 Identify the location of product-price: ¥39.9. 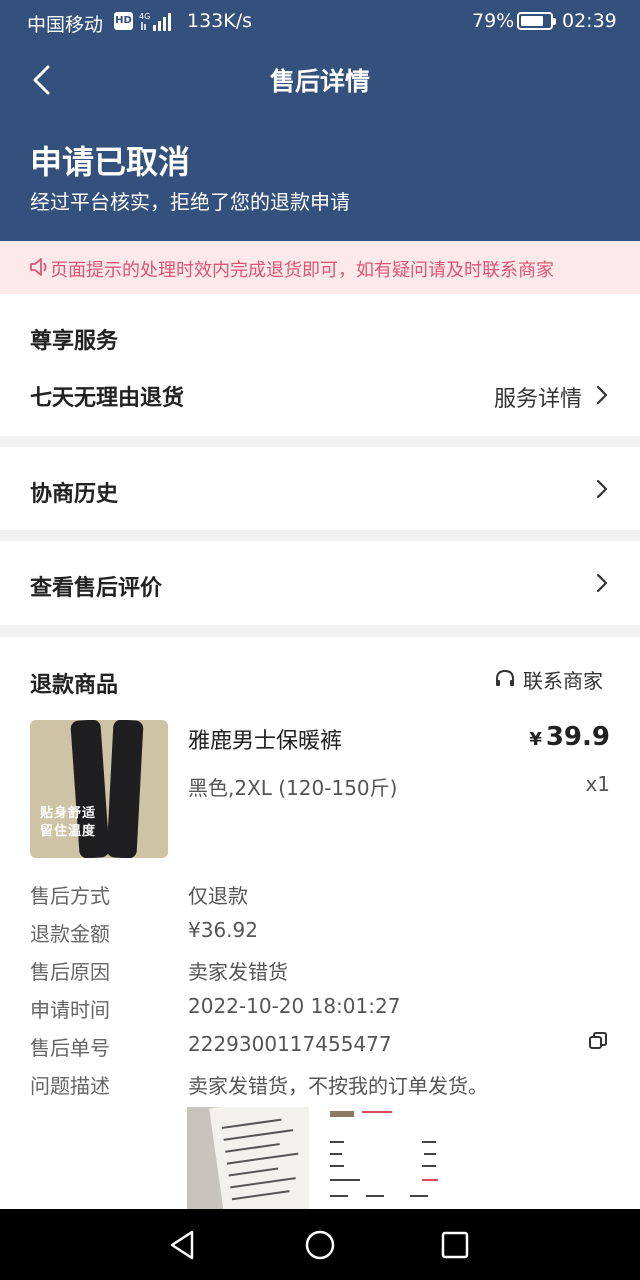
(569, 737).